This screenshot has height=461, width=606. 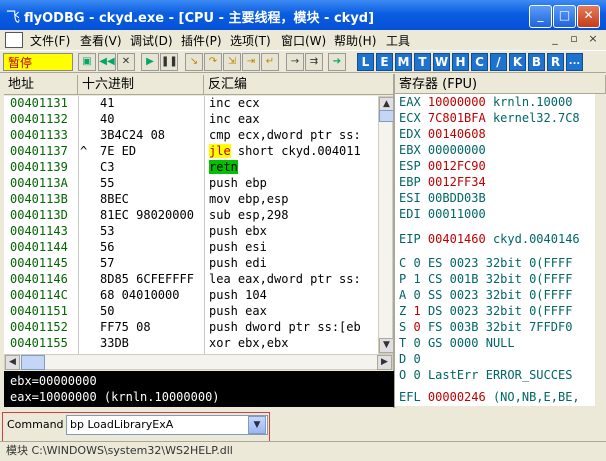 What do you see at coordinates (107, 167) in the screenshot?
I see `hex-bytes: C3` at bounding box center [107, 167].